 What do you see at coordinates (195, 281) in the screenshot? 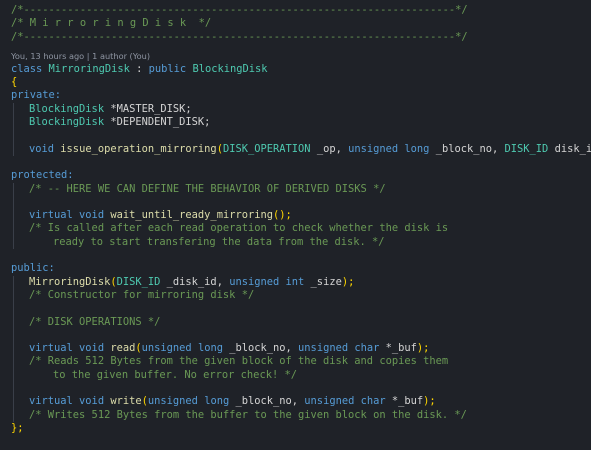
I see `param-name: _disk_id,` at bounding box center [195, 281].